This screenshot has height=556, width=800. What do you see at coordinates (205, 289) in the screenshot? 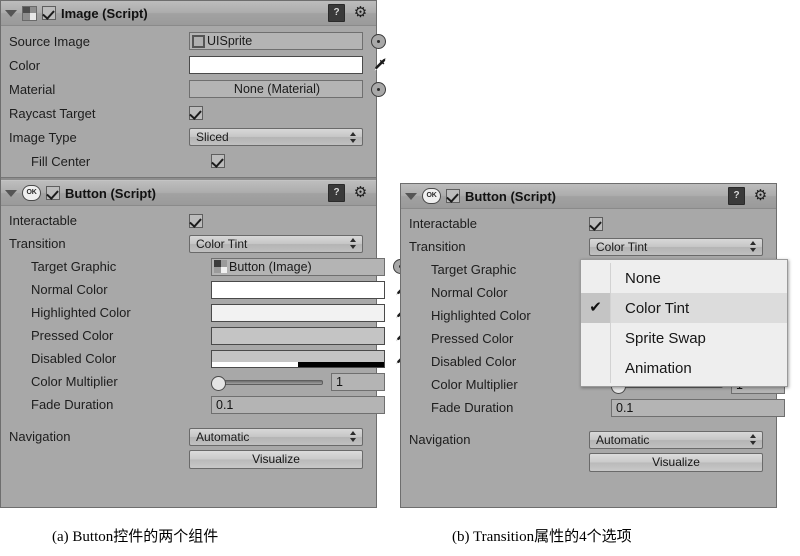
I see `row-normal-color: Normal Color` at bounding box center [205, 289].